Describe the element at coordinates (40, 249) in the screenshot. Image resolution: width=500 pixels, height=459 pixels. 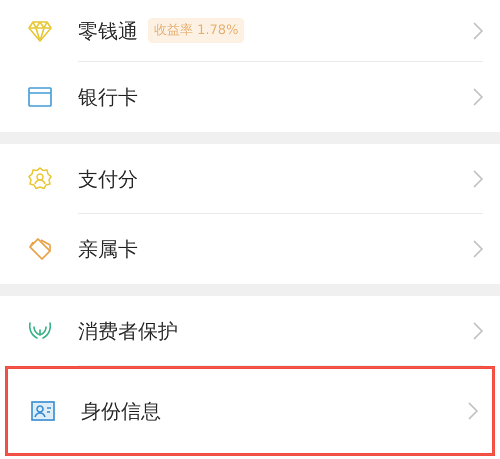
I see `cards-icon` at that location.